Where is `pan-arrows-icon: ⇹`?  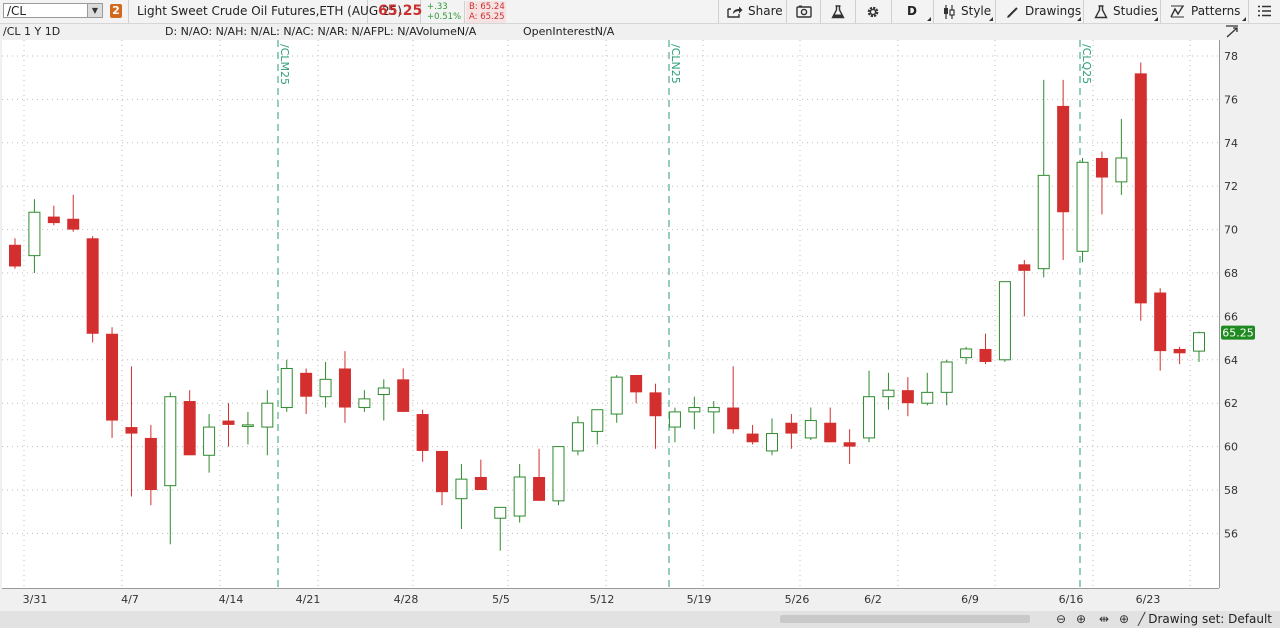 pan-arrows-icon: ⇹ is located at coordinates (1104, 619).